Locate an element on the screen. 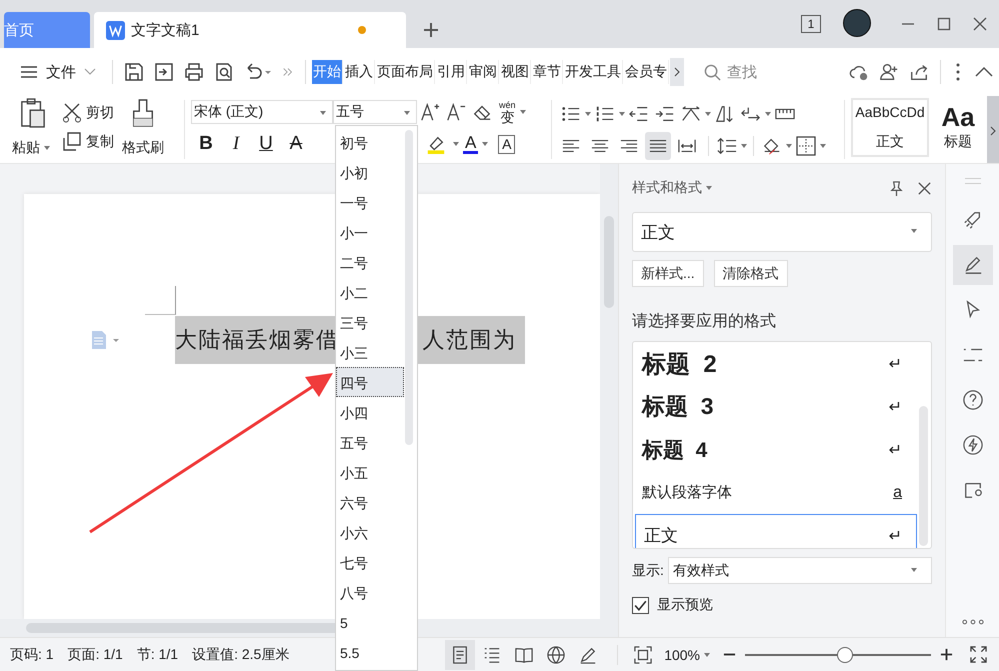 This screenshot has width=999, height=671. panel-title: 样式和格式 is located at coordinates (667, 188).